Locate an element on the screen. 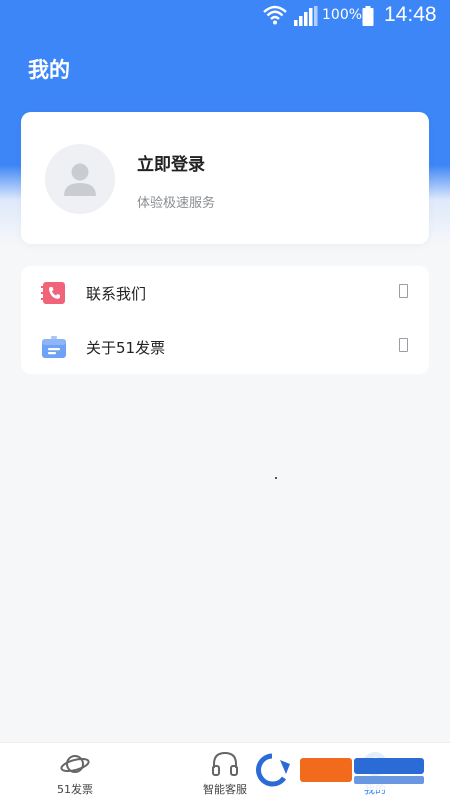 Image resolution: width=450 pixels, height=800 pixels. menu-item-contact-us: 联系我们 is located at coordinates (225, 293).